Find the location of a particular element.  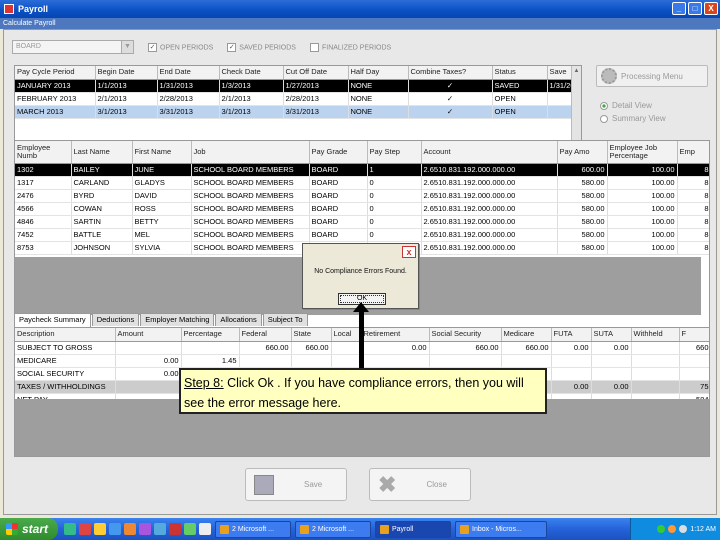

saved-periods-checkbox: ✓ SAVED PERIODS is located at coordinates (261, 47).